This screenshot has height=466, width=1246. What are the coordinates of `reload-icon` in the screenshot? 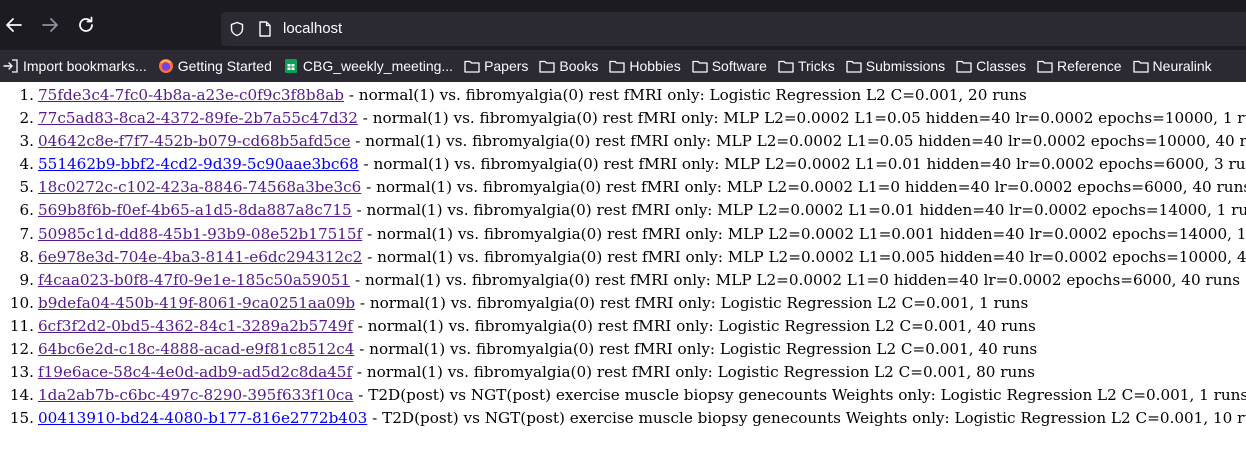 It's located at (86, 24).